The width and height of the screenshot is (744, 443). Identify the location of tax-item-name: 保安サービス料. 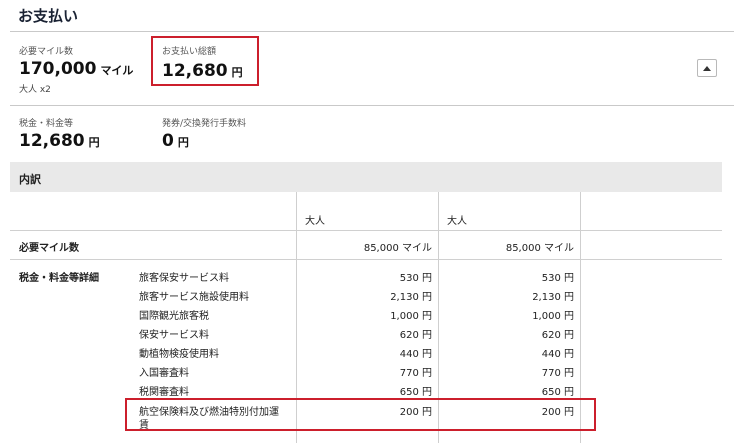
(174, 335).